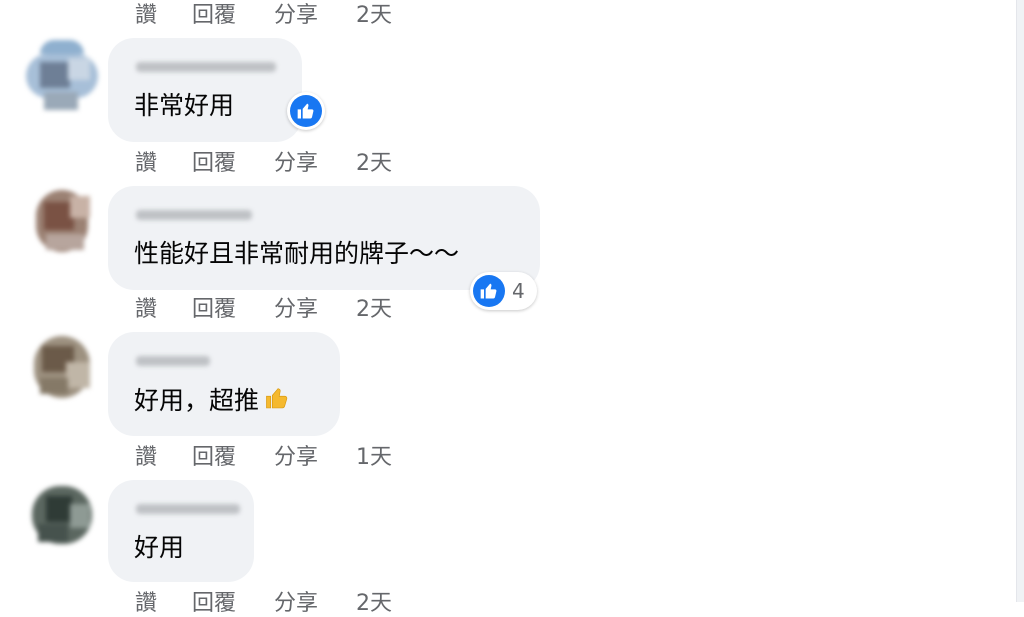  I want to click on comment-bubble: 好用，超推, so click(224, 384).